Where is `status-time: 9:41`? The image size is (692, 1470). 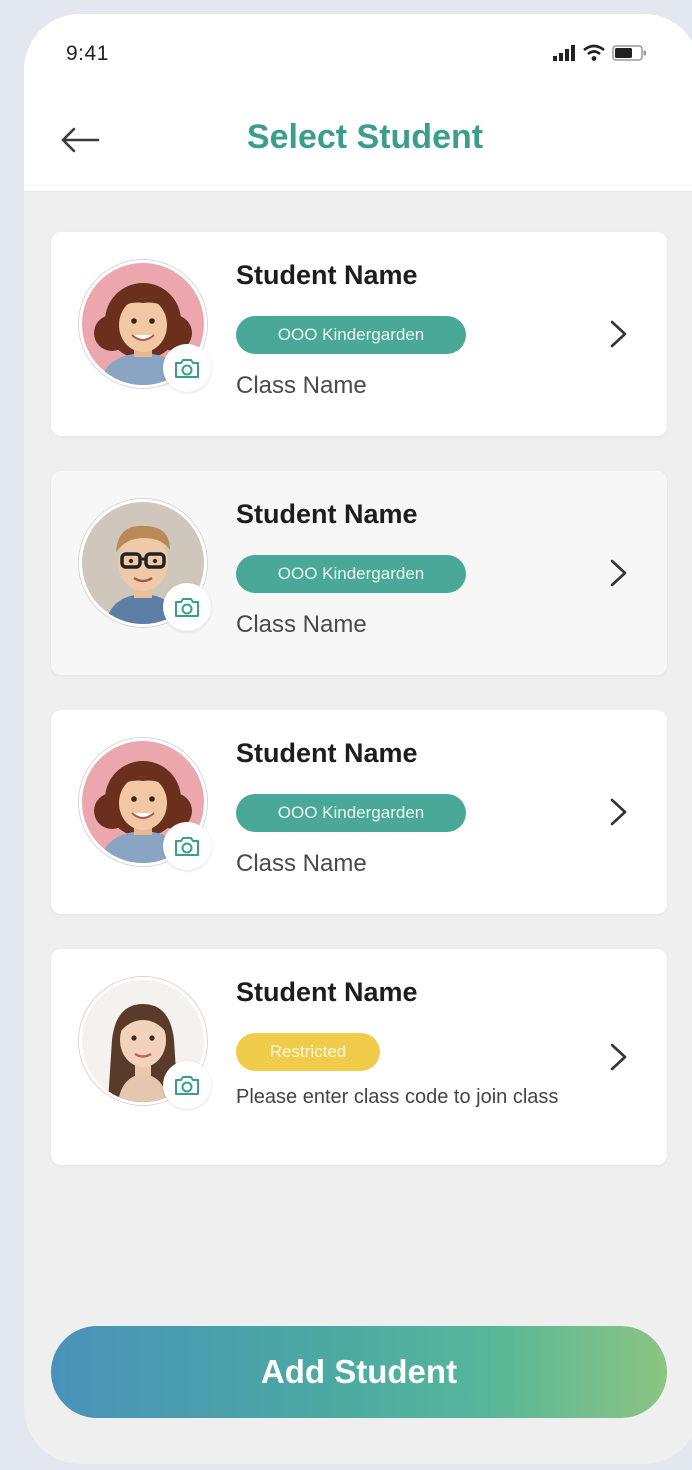
status-time: 9:41 is located at coordinates (87, 53).